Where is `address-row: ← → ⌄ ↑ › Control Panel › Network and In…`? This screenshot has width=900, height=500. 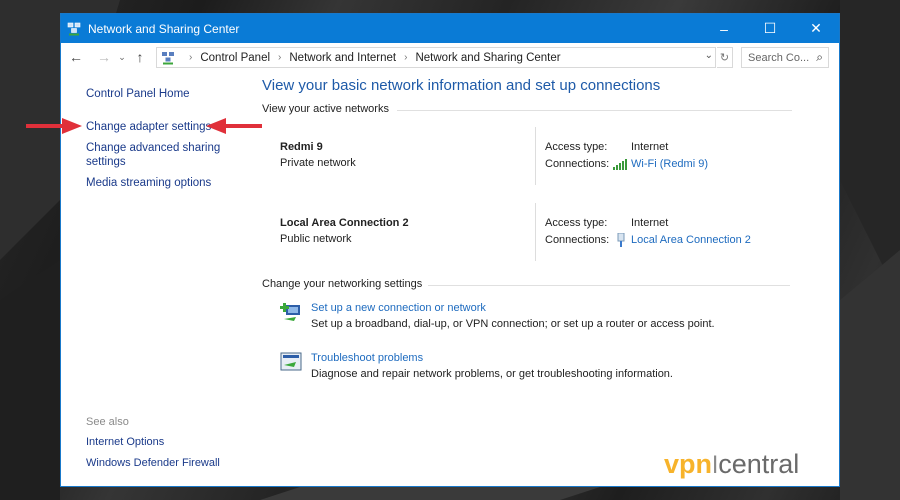 address-row: ← → ⌄ ↑ › Control Panel › Network and In… is located at coordinates (450, 57).